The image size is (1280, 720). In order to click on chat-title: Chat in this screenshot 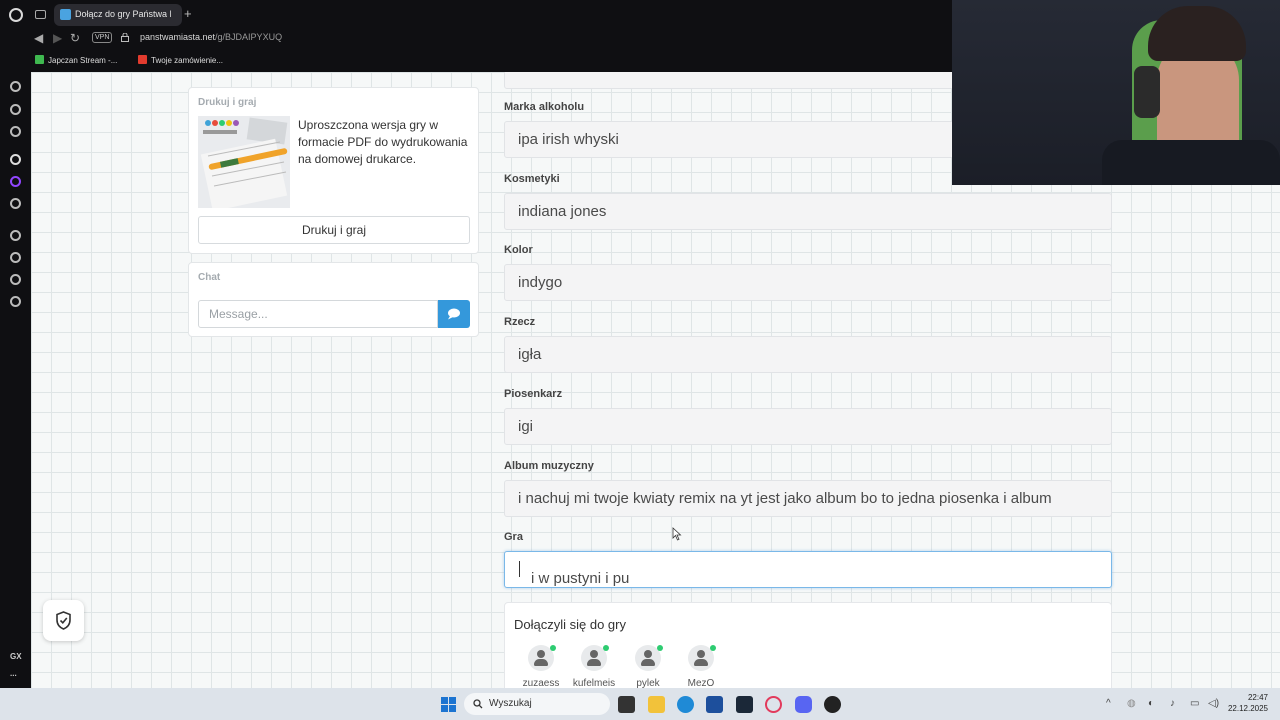, I will do `click(209, 277)`.